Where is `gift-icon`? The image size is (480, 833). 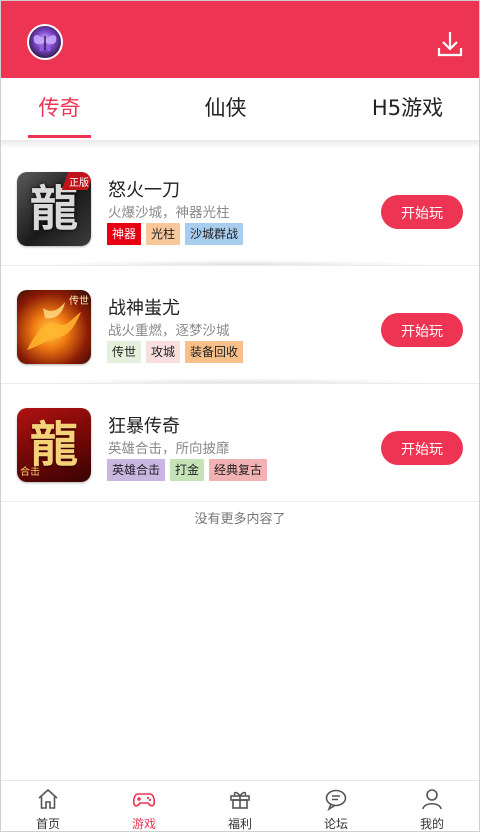
gift-icon is located at coordinates (240, 800).